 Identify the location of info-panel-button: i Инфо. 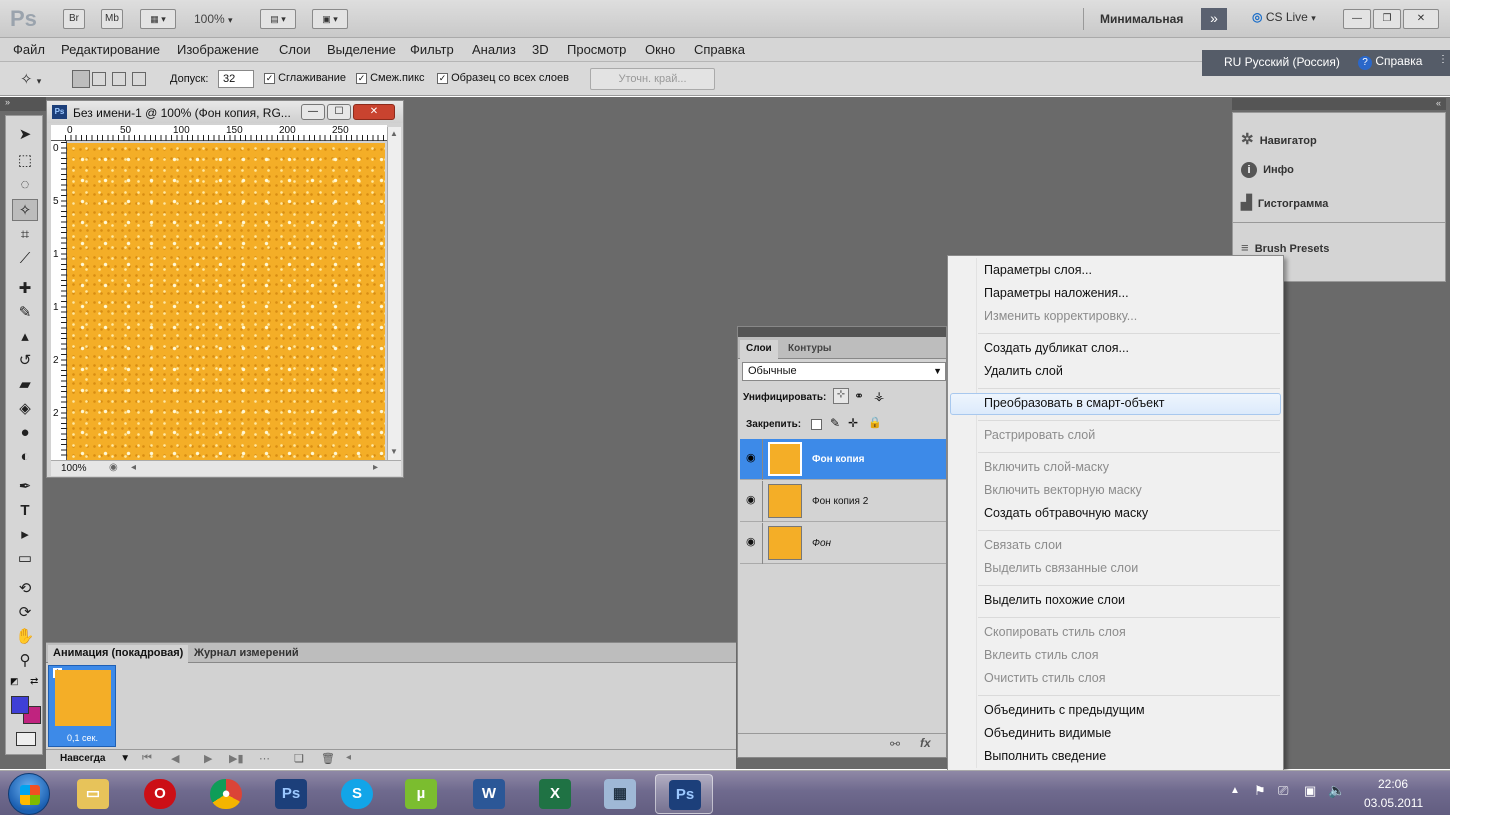
(1267, 170).